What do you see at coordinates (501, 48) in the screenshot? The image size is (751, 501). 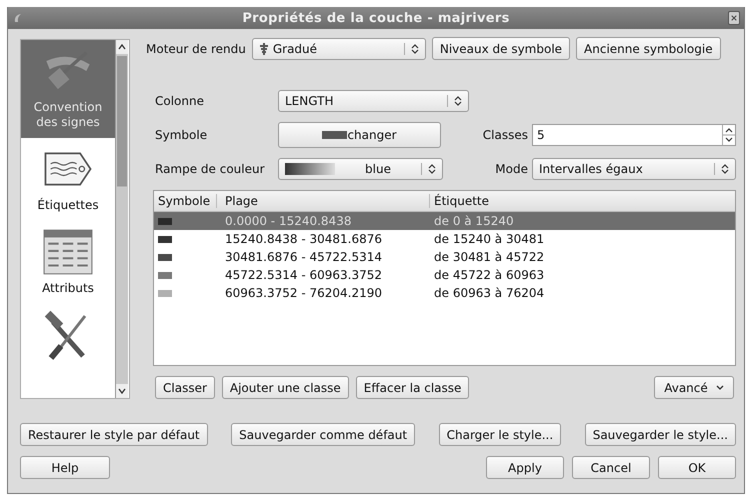 I see `toolbar-button: Niveaux de symbole` at bounding box center [501, 48].